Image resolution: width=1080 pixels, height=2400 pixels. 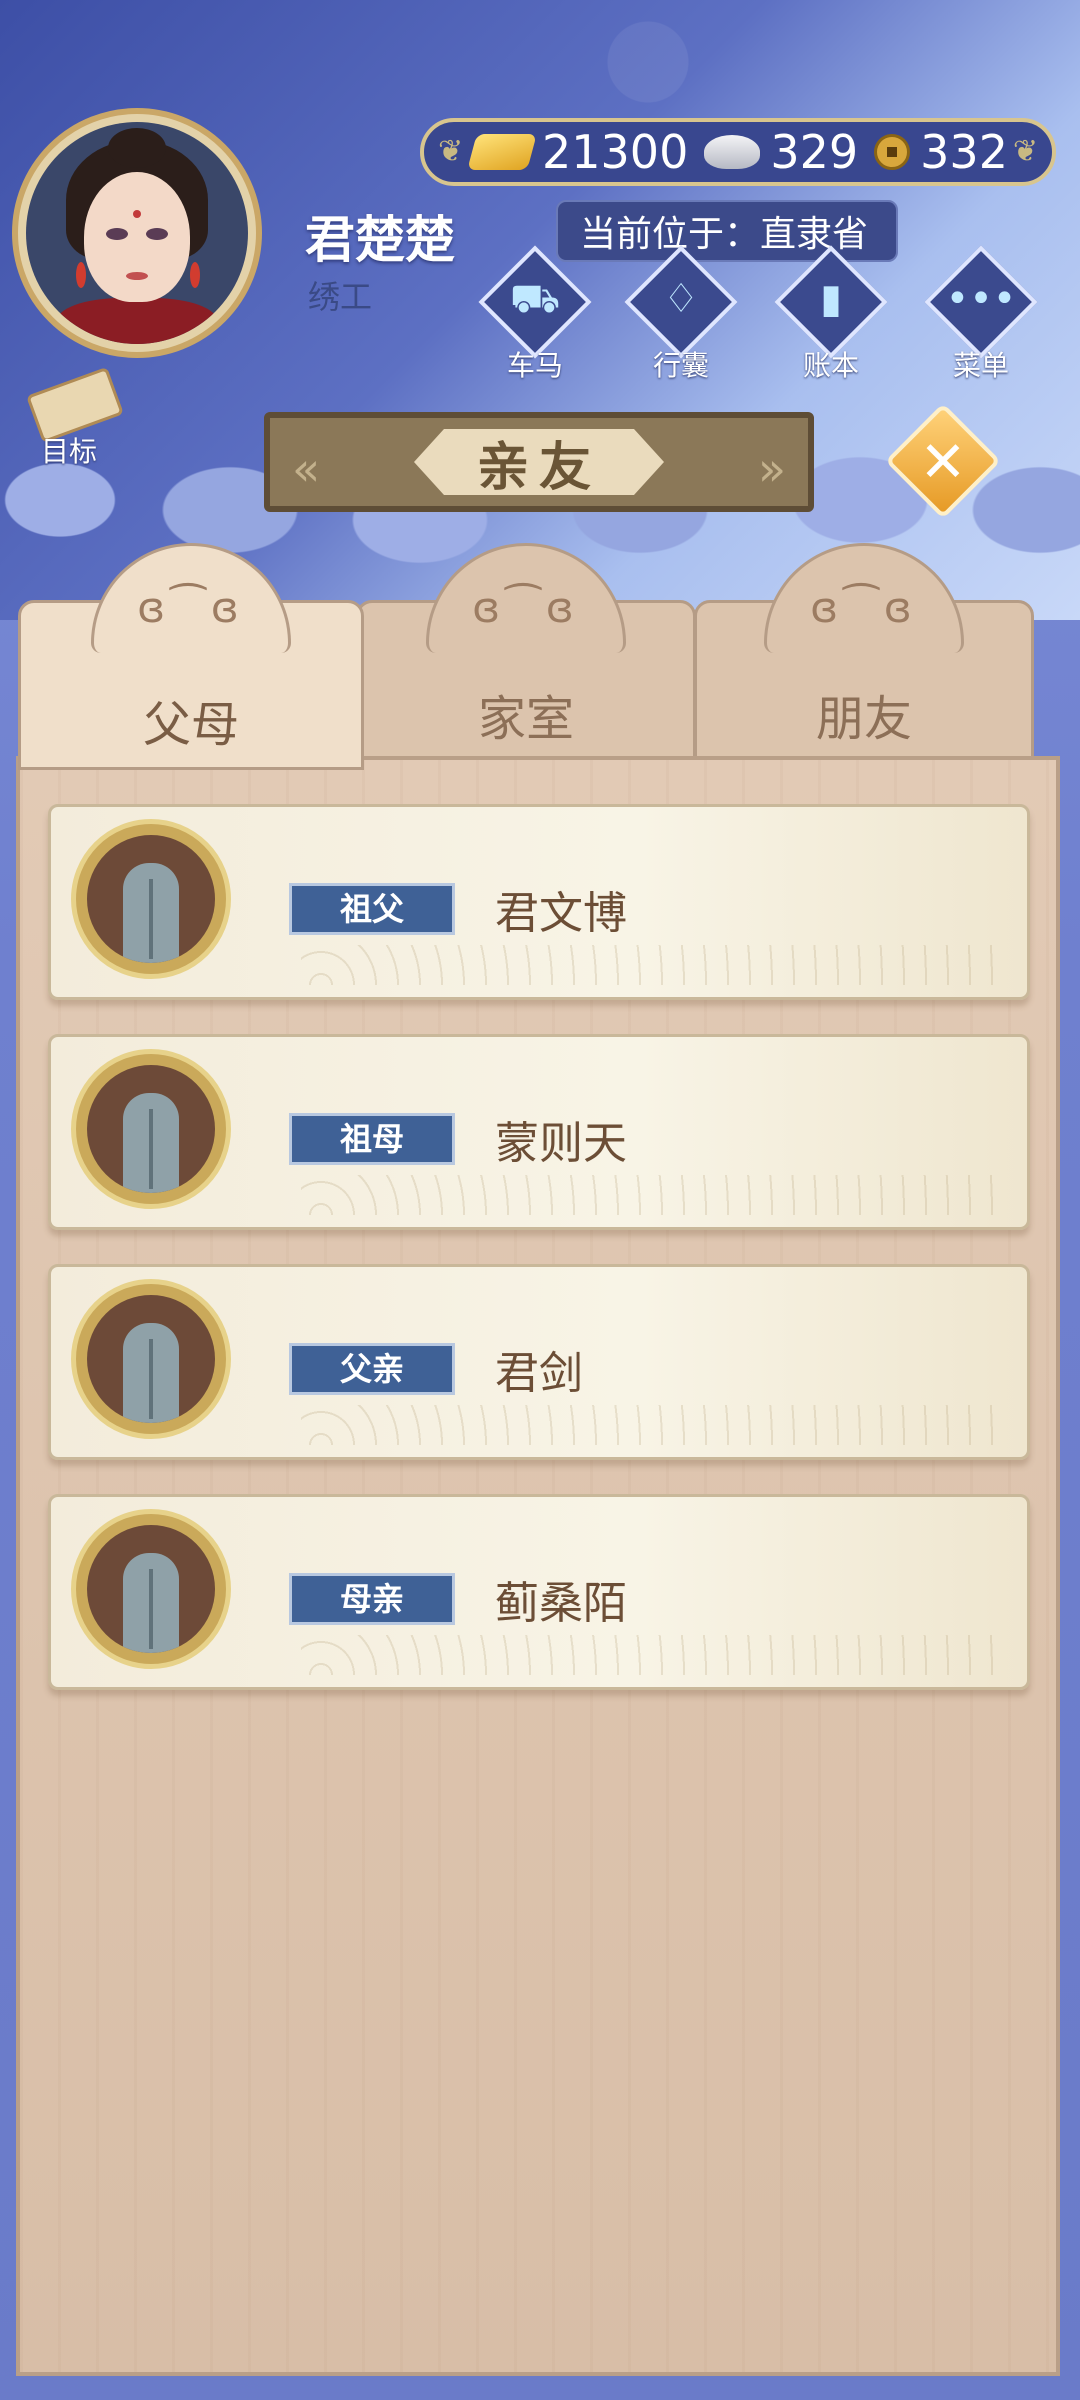 What do you see at coordinates (306, 469) in the screenshot?
I see `chevron-left-decoration-icon: «` at bounding box center [306, 469].